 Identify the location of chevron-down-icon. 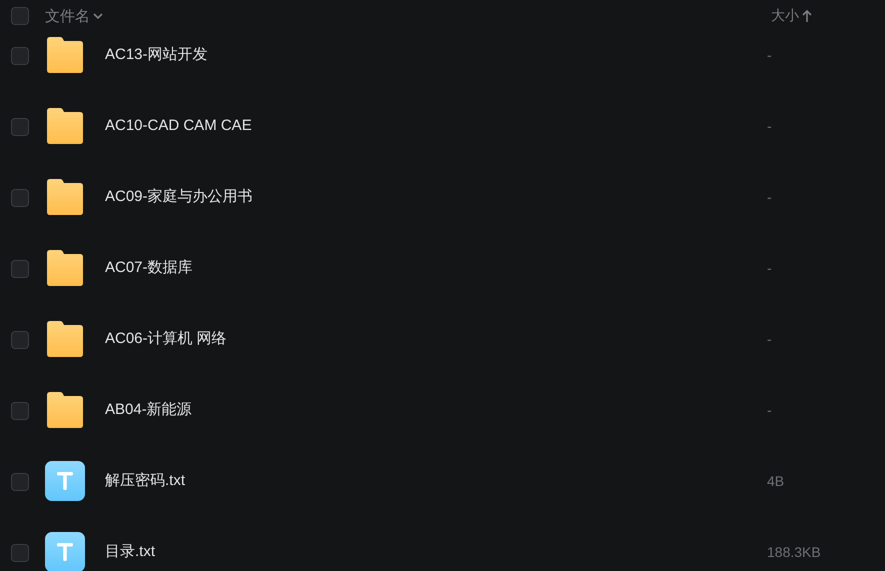
(98, 16).